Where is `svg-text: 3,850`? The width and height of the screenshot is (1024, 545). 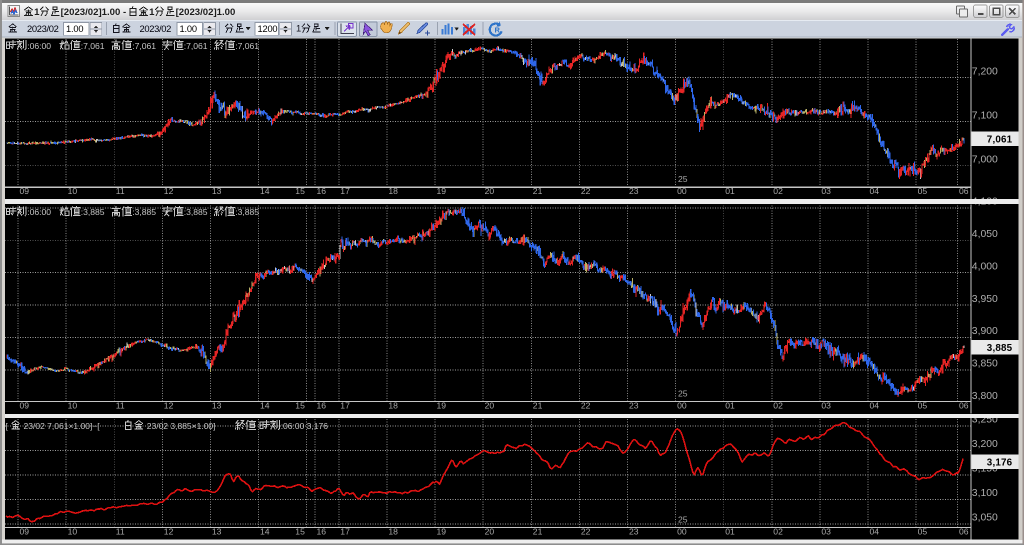 svg-text: 3,850 is located at coordinates (985, 364).